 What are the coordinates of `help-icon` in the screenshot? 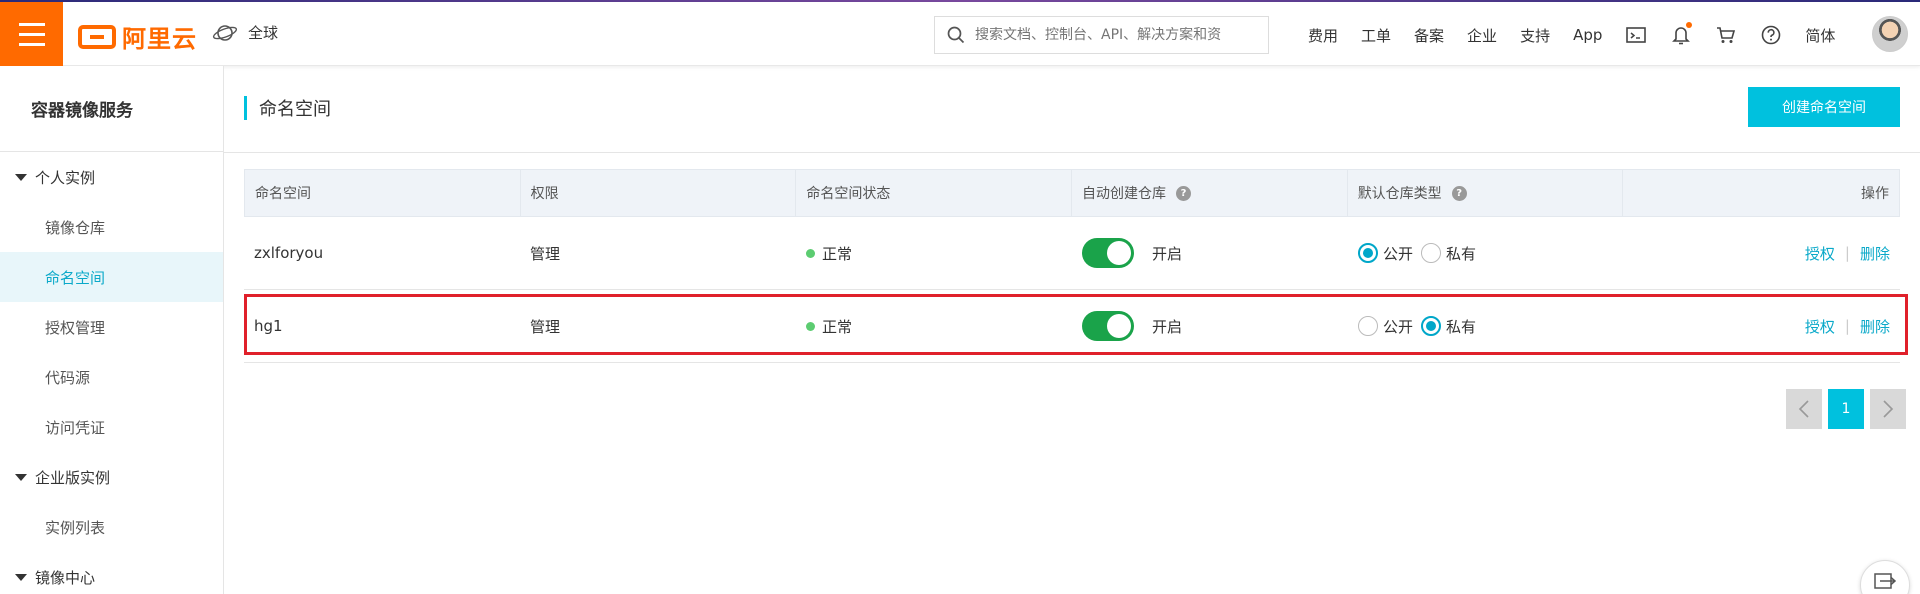 It's located at (1771, 35).